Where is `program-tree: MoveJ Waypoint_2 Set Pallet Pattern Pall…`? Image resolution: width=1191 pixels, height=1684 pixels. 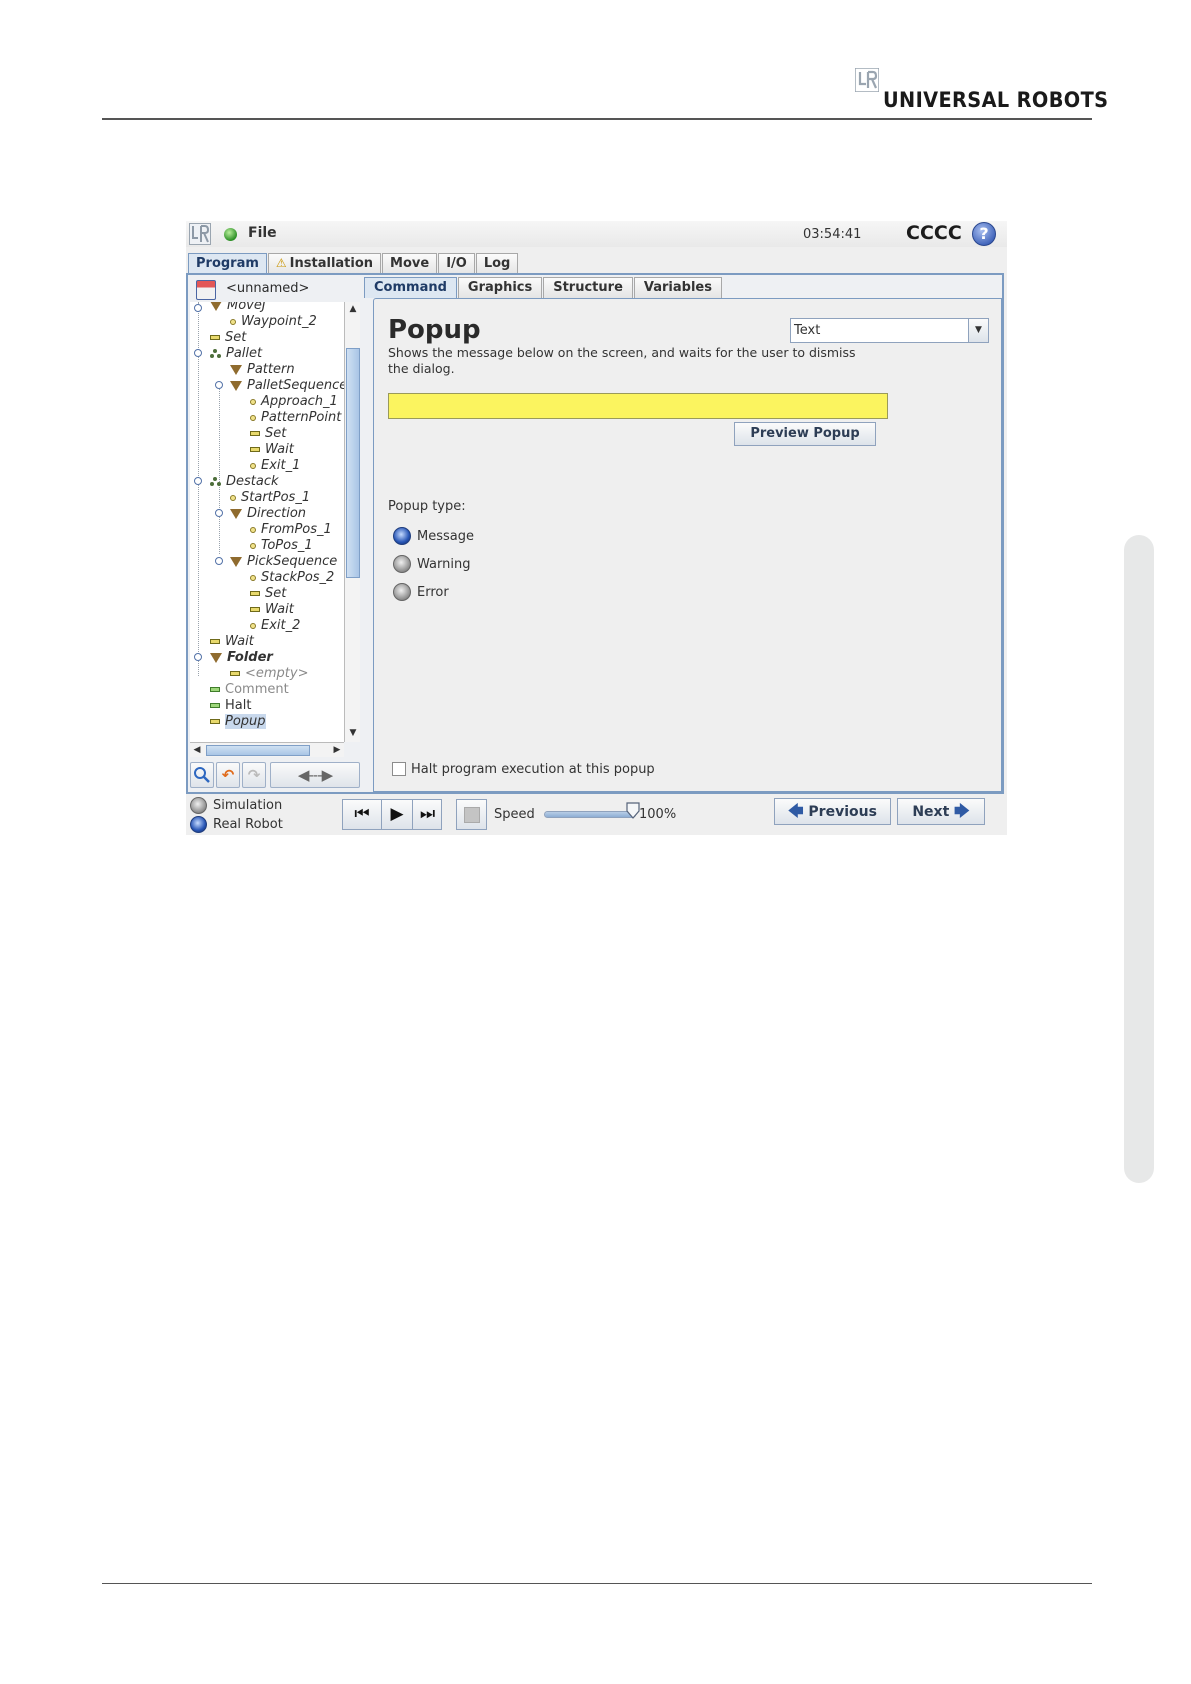 program-tree: MoveJ Waypoint_2 Set Pallet Pattern Pall… is located at coordinates (267, 522).